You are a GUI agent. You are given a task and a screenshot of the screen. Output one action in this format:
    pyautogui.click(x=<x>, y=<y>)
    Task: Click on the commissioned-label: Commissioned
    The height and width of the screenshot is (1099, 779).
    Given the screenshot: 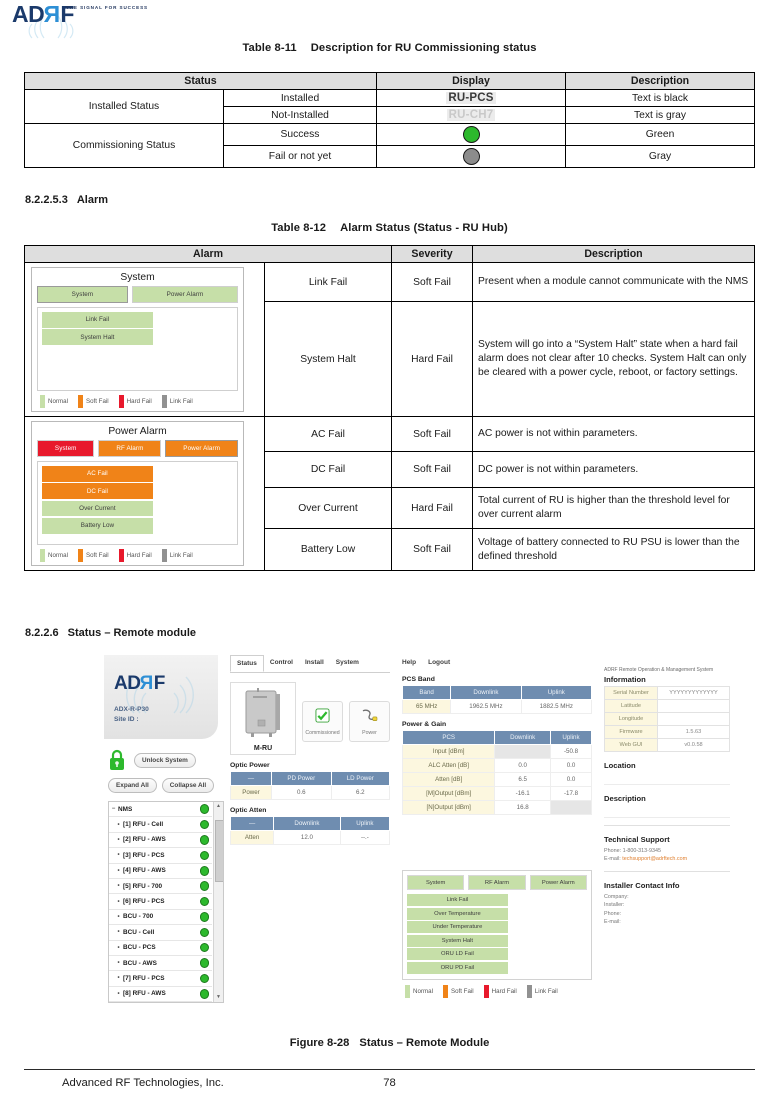 What is the action you would take?
    pyautogui.click(x=322, y=733)
    